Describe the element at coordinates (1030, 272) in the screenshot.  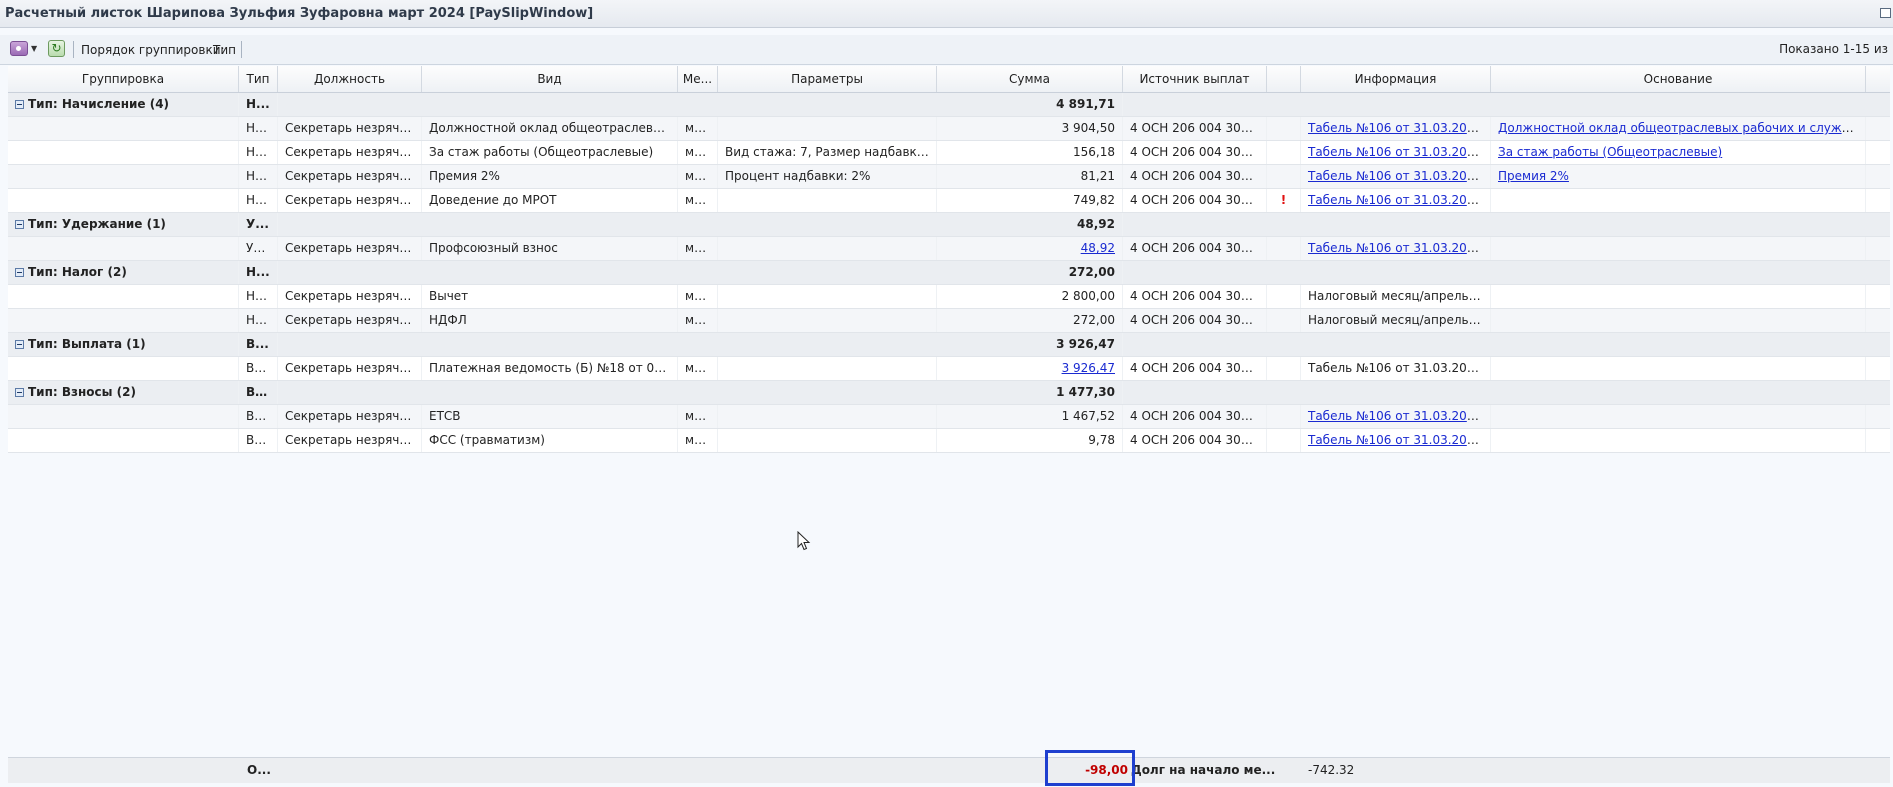
I see `group-sum: 272,00` at that location.